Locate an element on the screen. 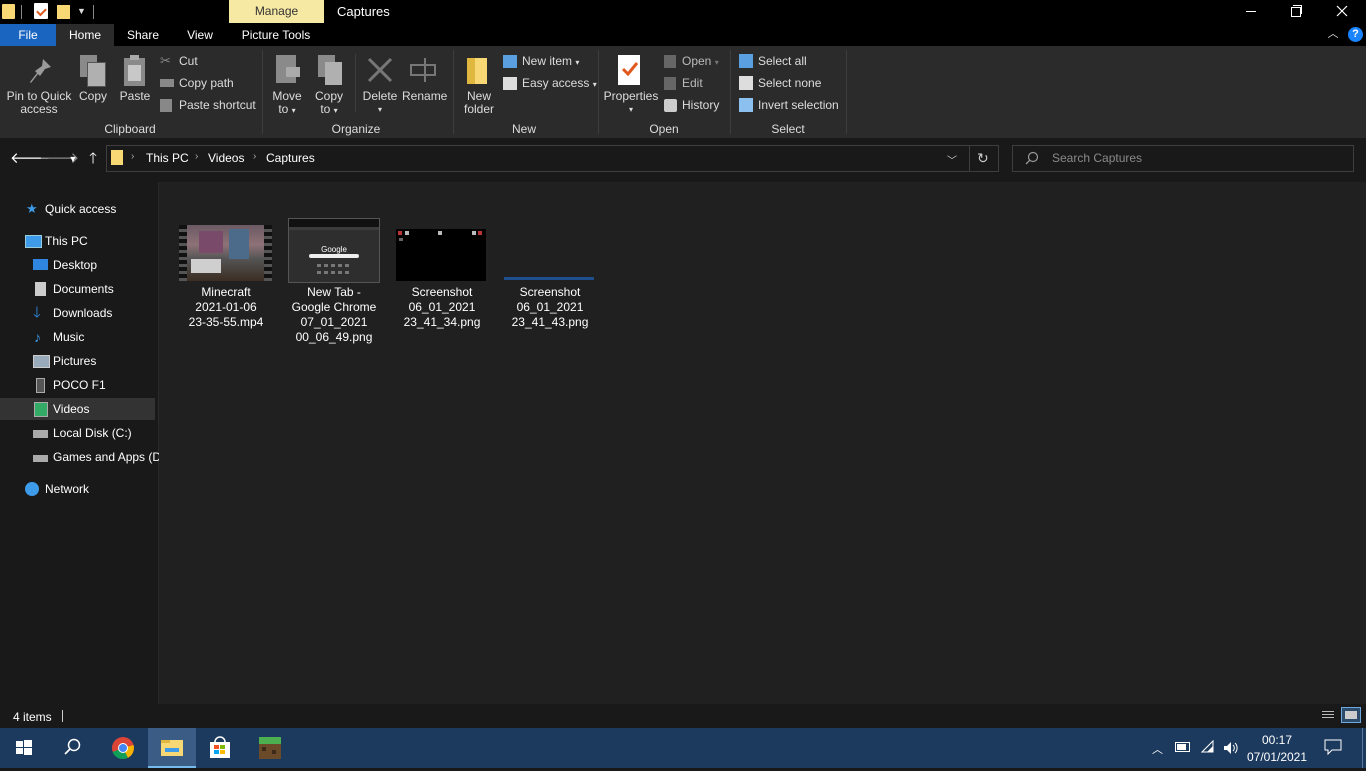 The width and height of the screenshot is (1366, 771). delete-button: Delete ▾ is located at coordinates (380, 103).